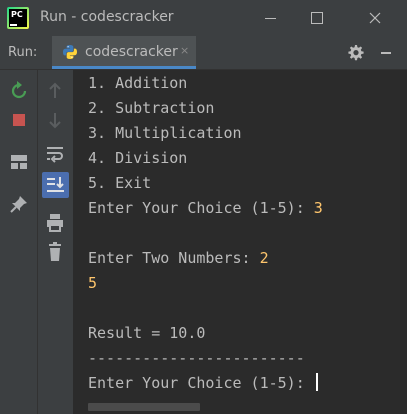 This screenshot has width=407, height=414. I want to click on menu-item-division: 4. Division, so click(138, 158).